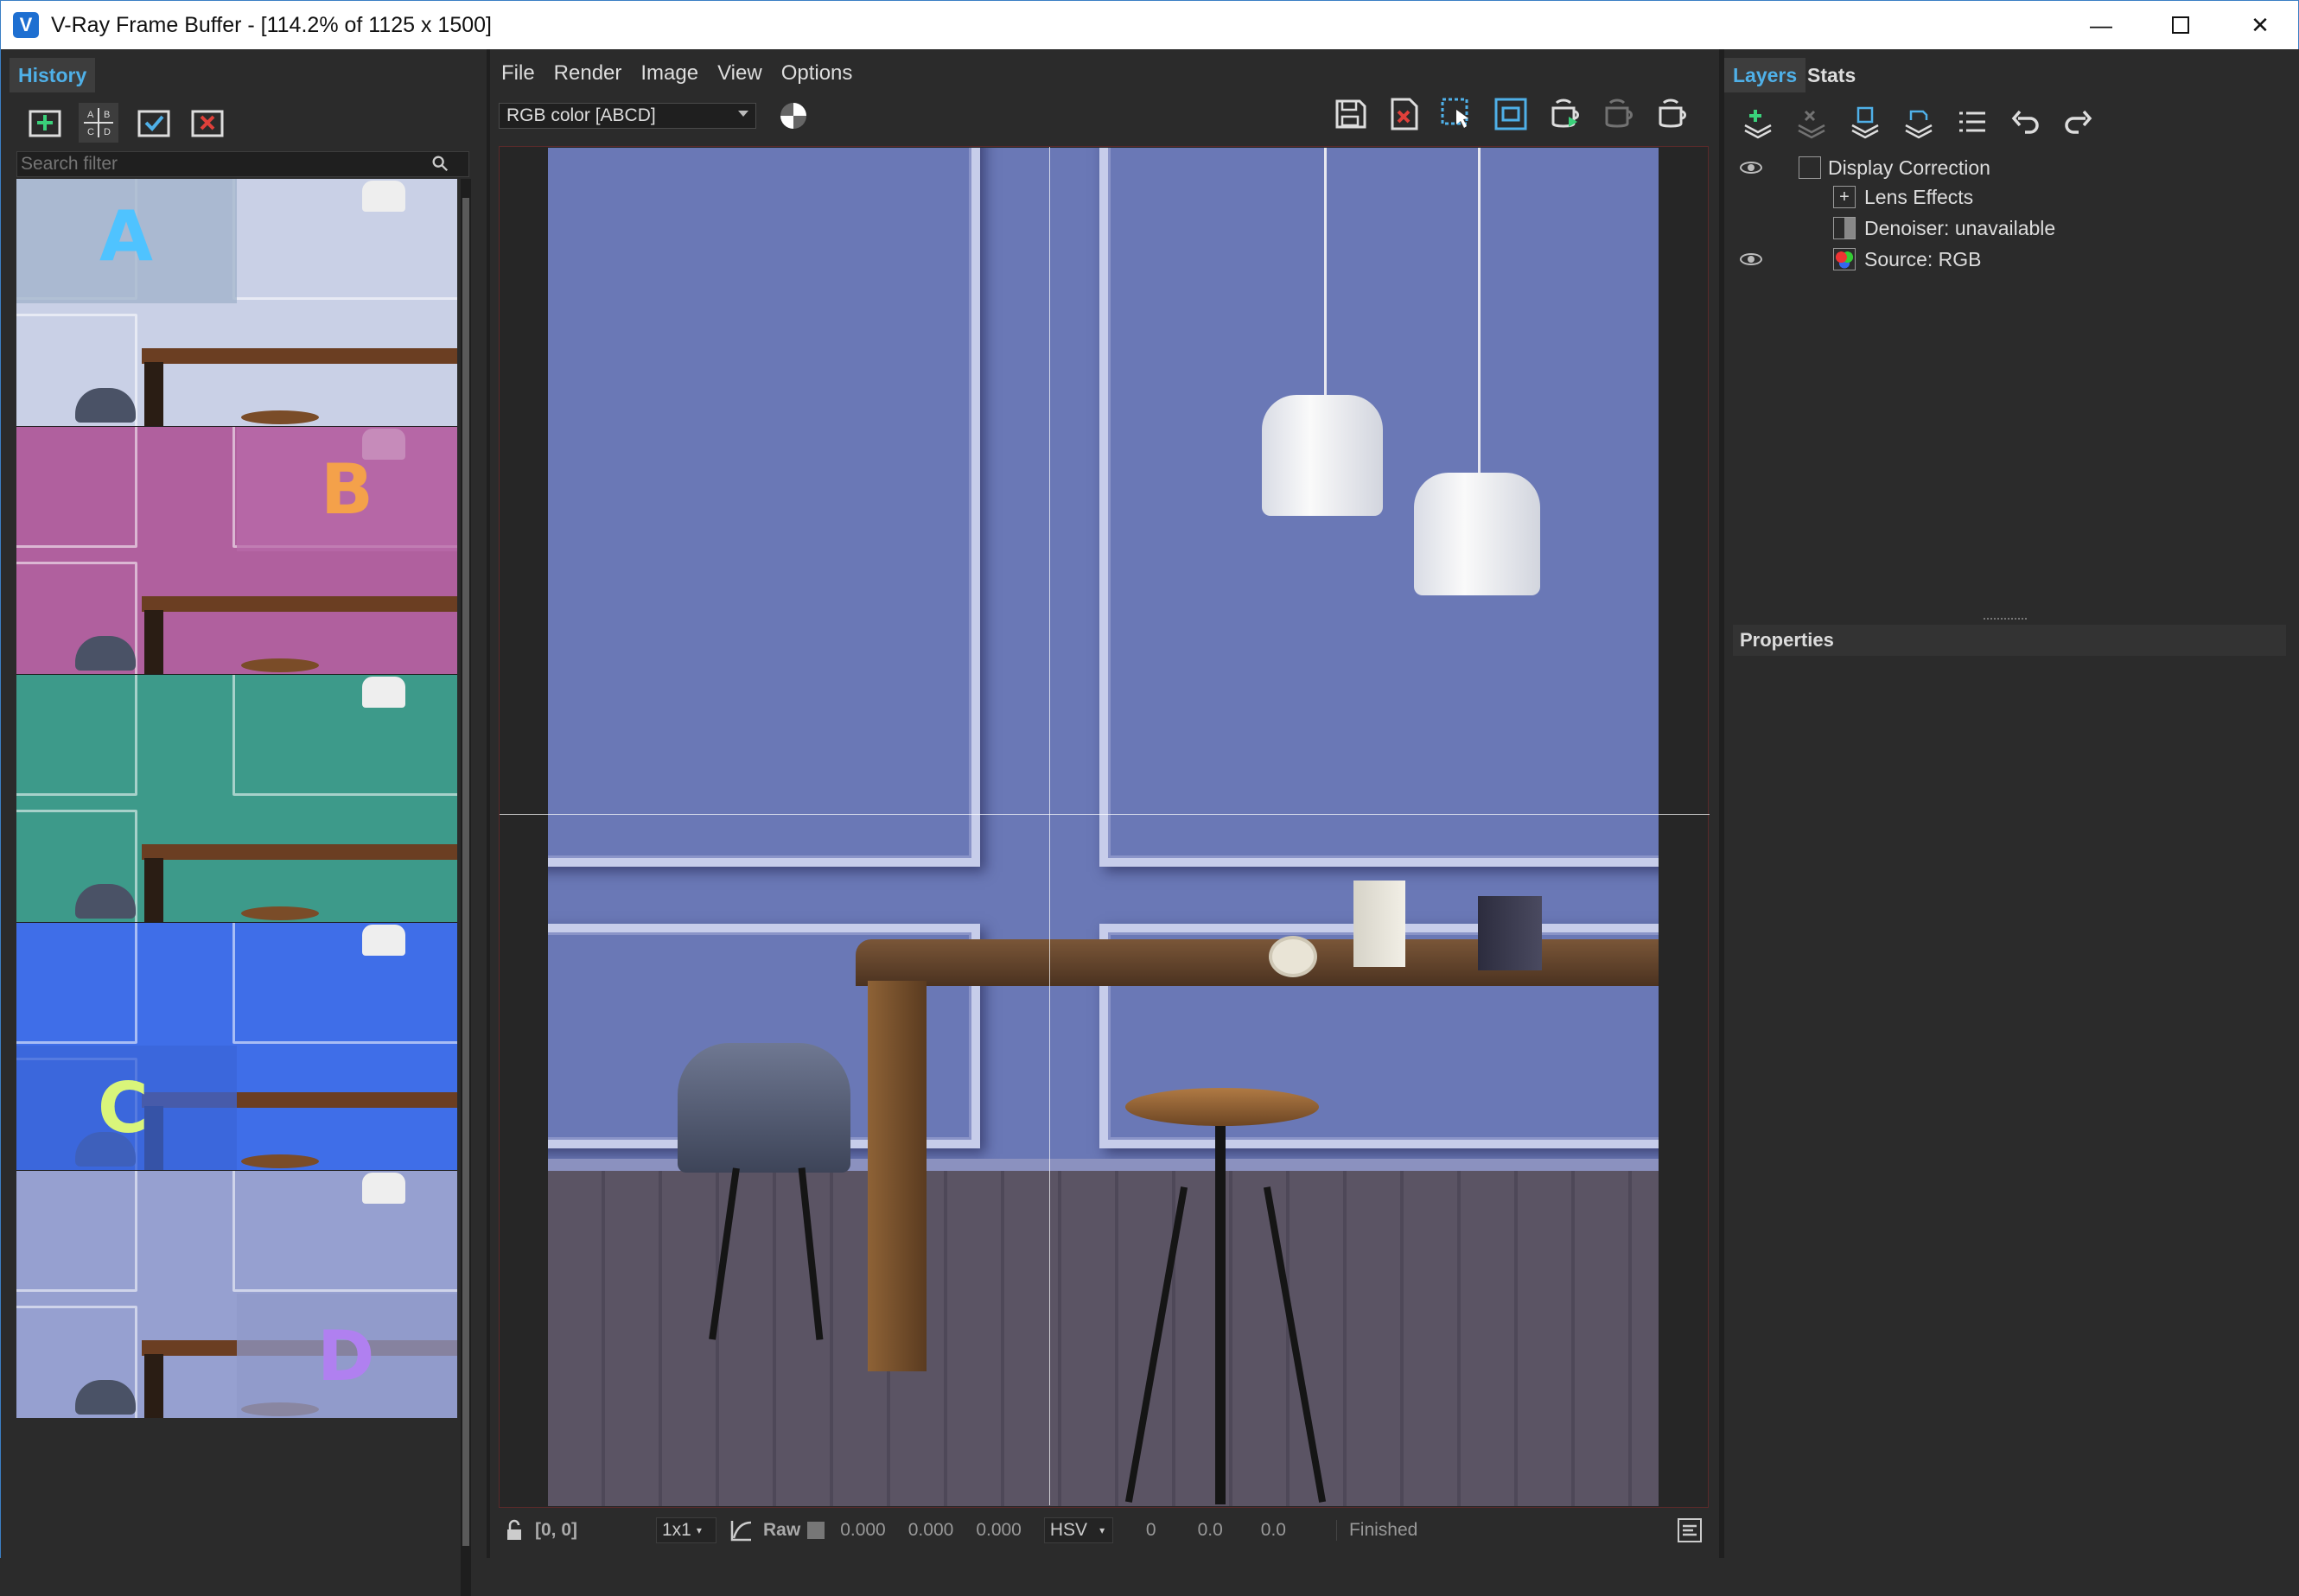 Image resolution: width=2299 pixels, height=1596 pixels. Describe the element at coordinates (931, 1530) in the screenshot. I see `value-g: 0.000` at that location.